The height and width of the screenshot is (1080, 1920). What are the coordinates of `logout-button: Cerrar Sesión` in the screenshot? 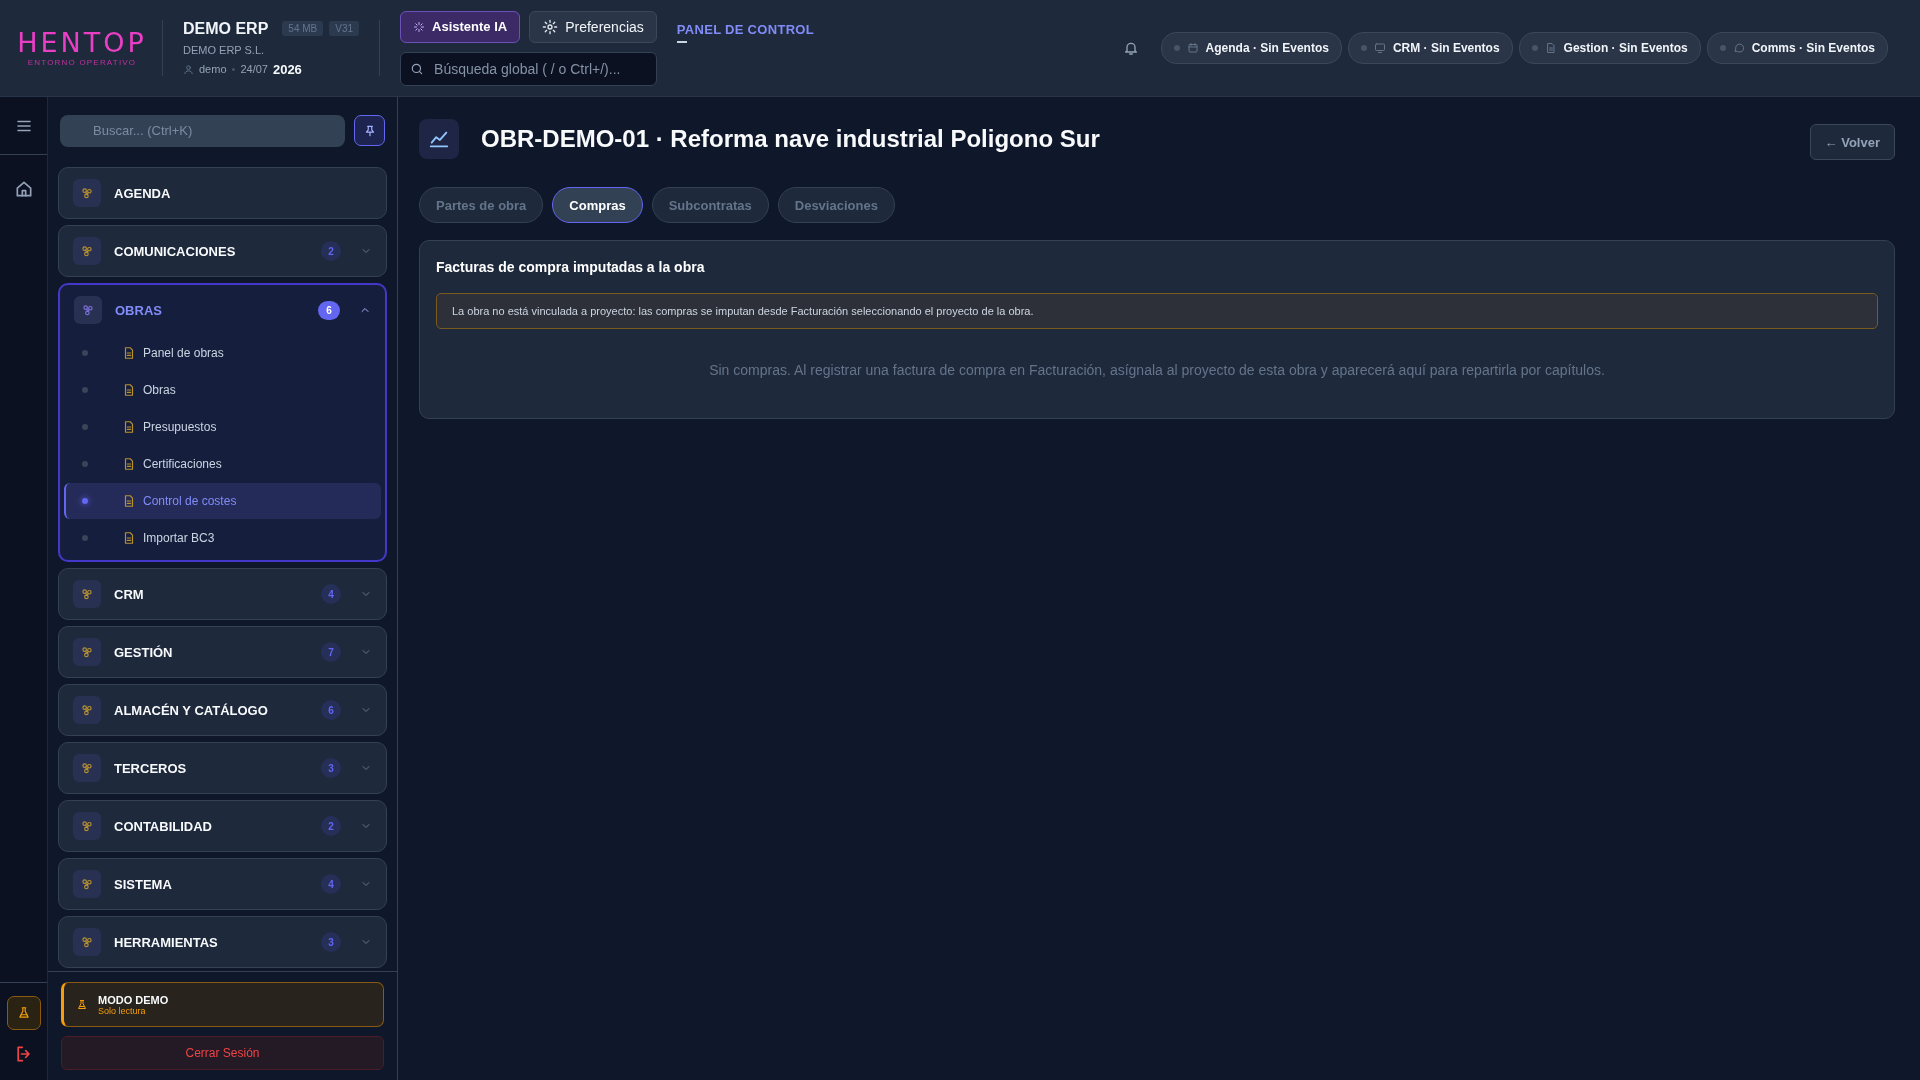 It's located at (222, 1053).